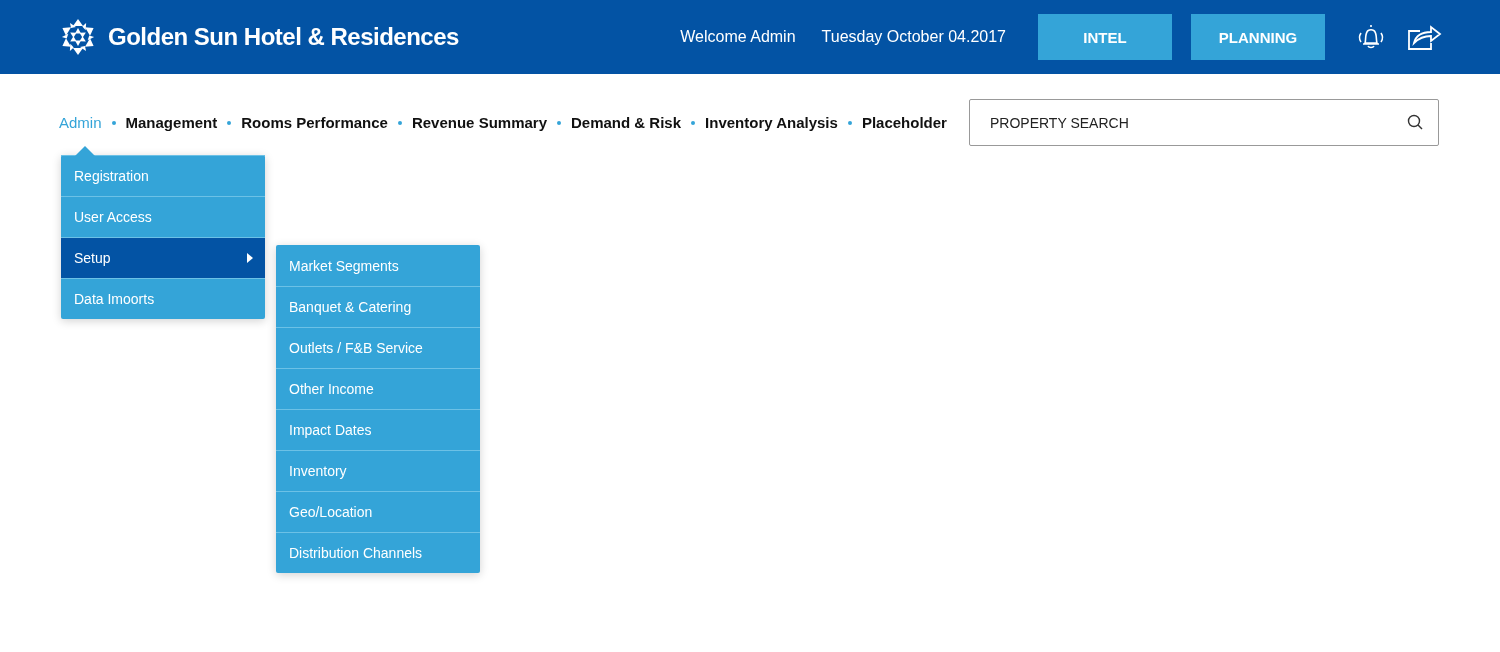 The image size is (1500, 652). Describe the element at coordinates (771, 122) in the screenshot. I see `nav-tab: Inventory Analysis` at that location.